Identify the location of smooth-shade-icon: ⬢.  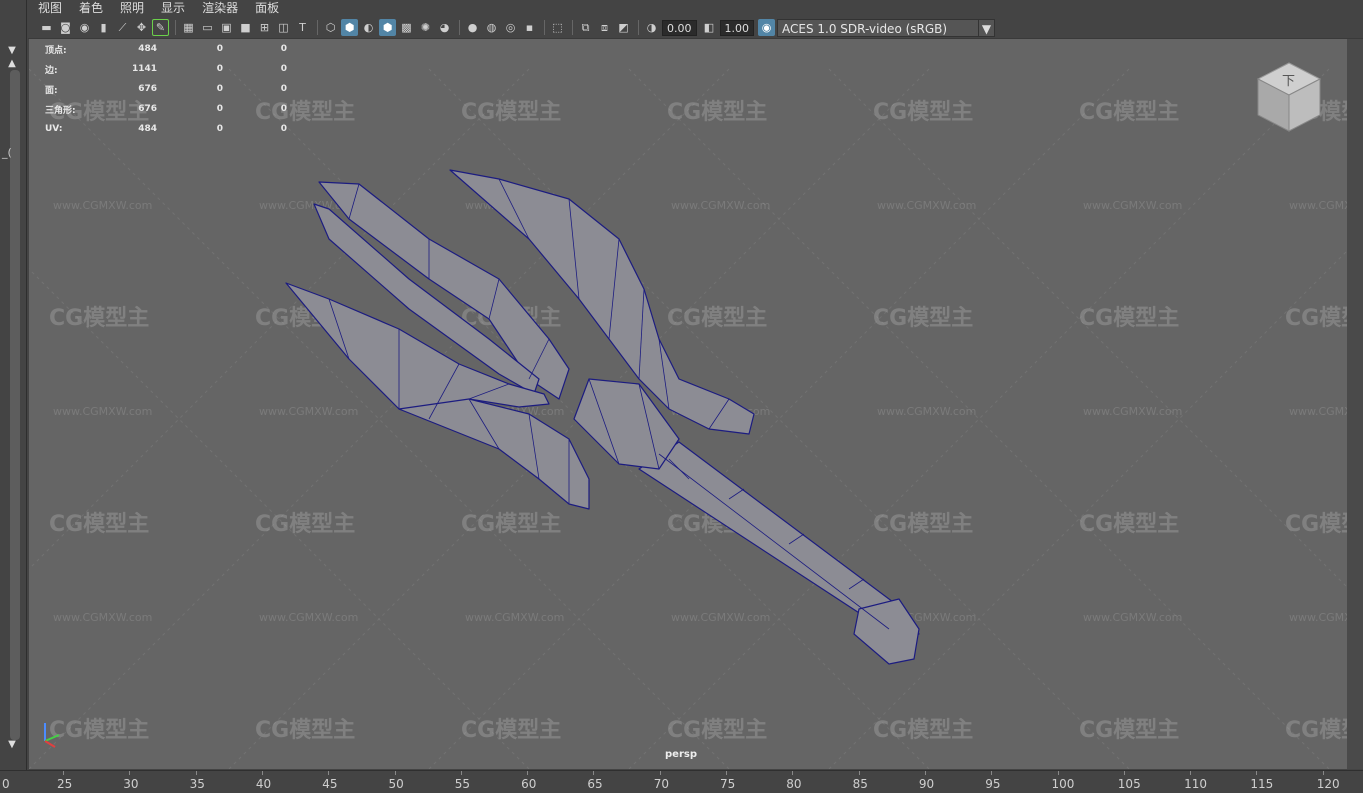
(349, 27).